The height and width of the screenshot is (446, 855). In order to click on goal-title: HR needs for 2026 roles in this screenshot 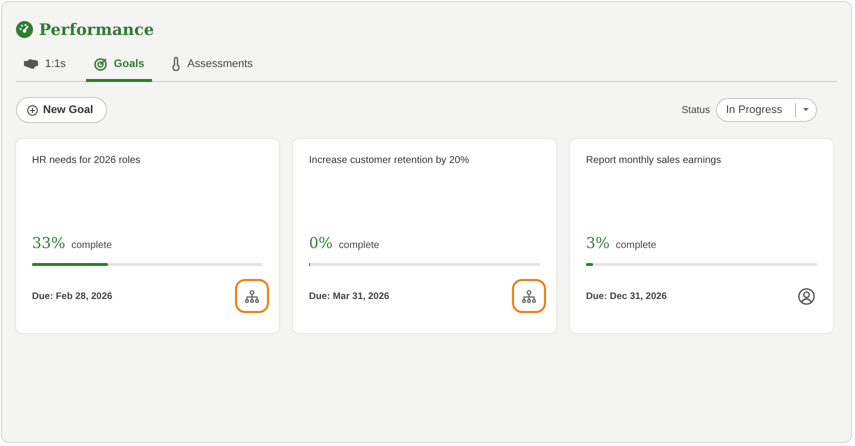, I will do `click(87, 161)`.